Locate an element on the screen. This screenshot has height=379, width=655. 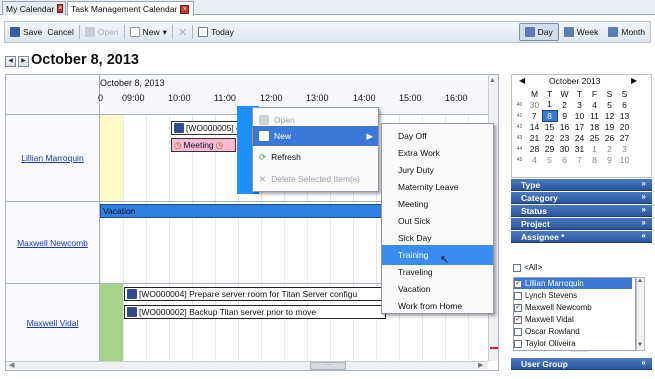
calendar-day: 8 is located at coordinates (594, 159).